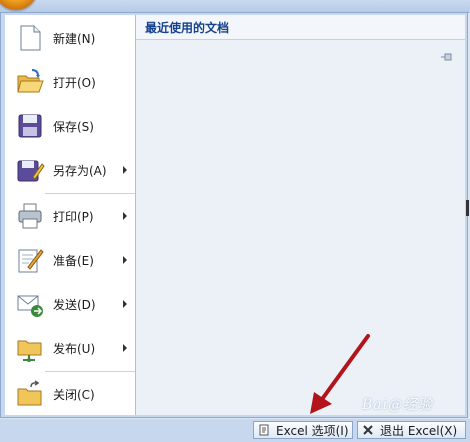 Image resolution: width=470 pixels, height=442 pixels. What do you see at coordinates (73, 216) in the screenshot?
I see `menu-item-label: 打印(P)` at bounding box center [73, 216].